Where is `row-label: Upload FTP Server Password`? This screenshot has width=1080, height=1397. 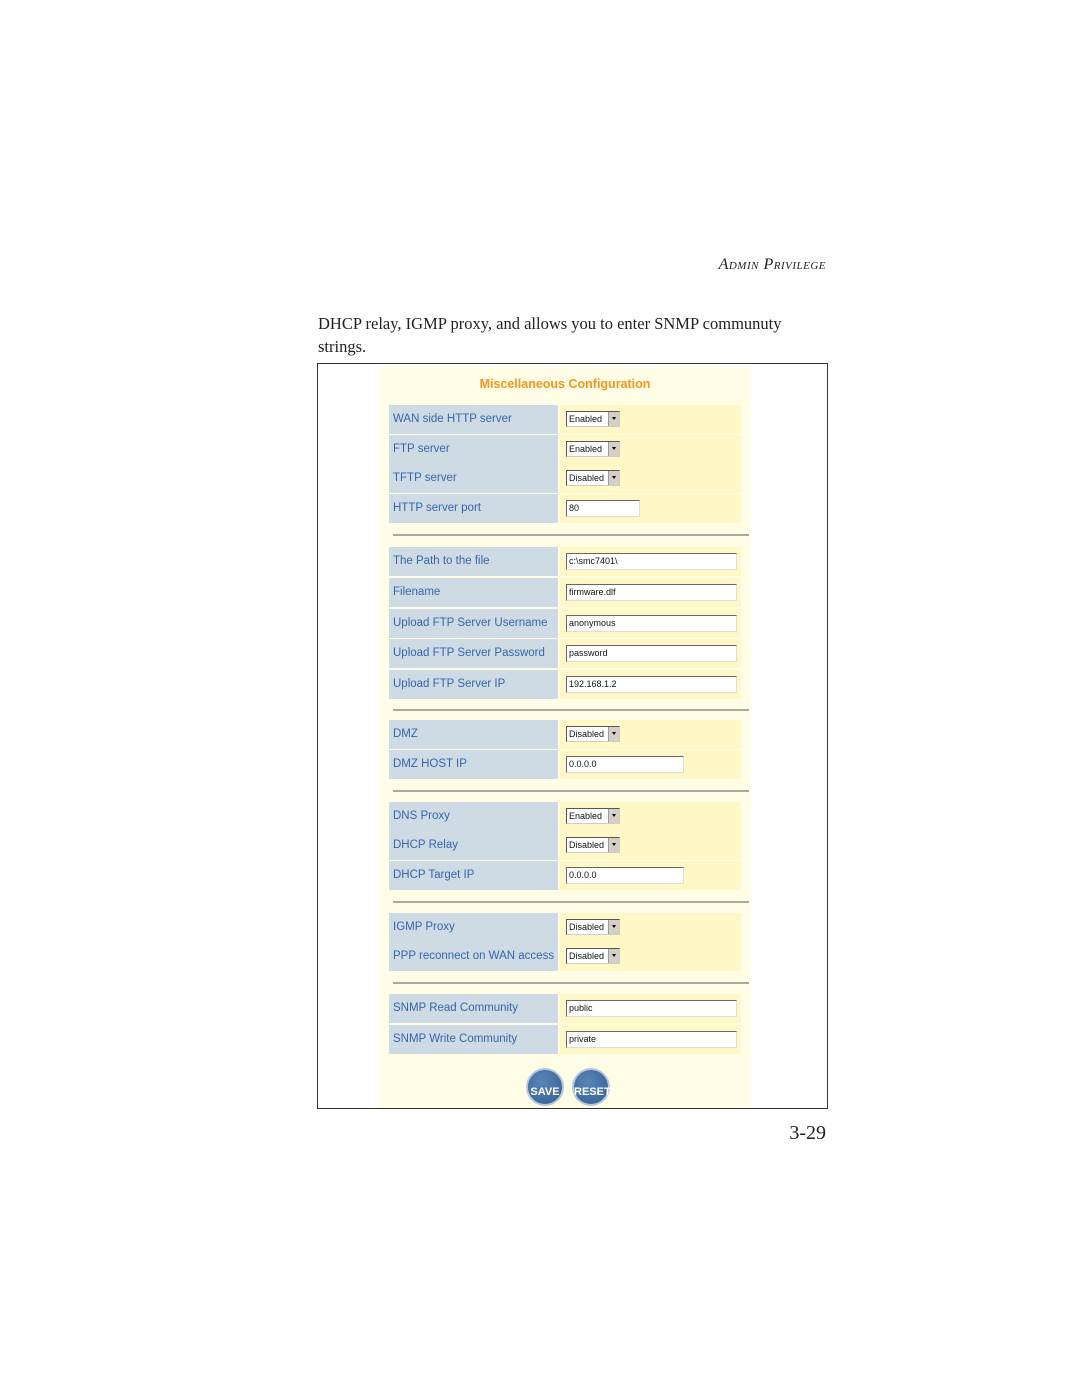
row-label: Upload FTP Server Password is located at coordinates (473, 653).